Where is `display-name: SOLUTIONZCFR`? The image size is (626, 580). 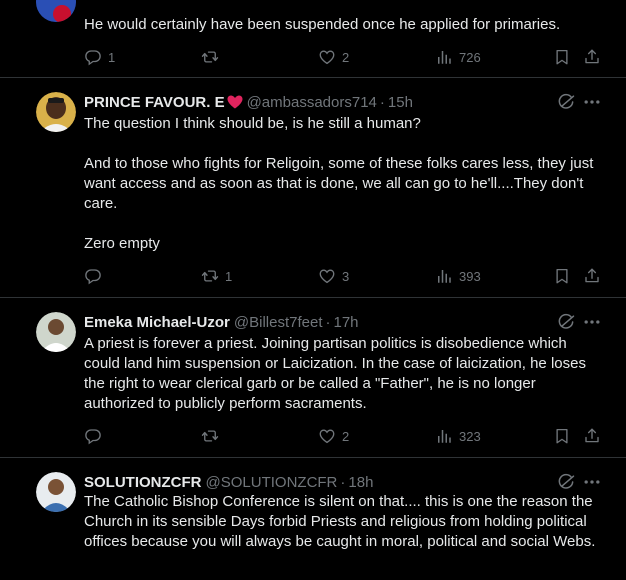 display-name: SOLUTIONZCFR is located at coordinates (143, 482).